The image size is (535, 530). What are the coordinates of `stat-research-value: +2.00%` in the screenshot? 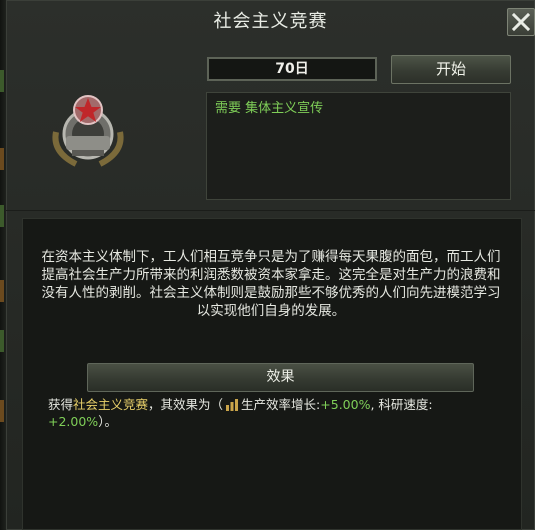 It's located at (73, 421).